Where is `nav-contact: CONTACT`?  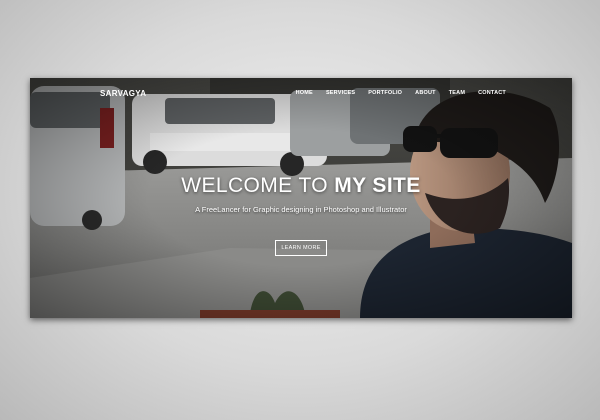 nav-contact: CONTACT is located at coordinates (492, 93).